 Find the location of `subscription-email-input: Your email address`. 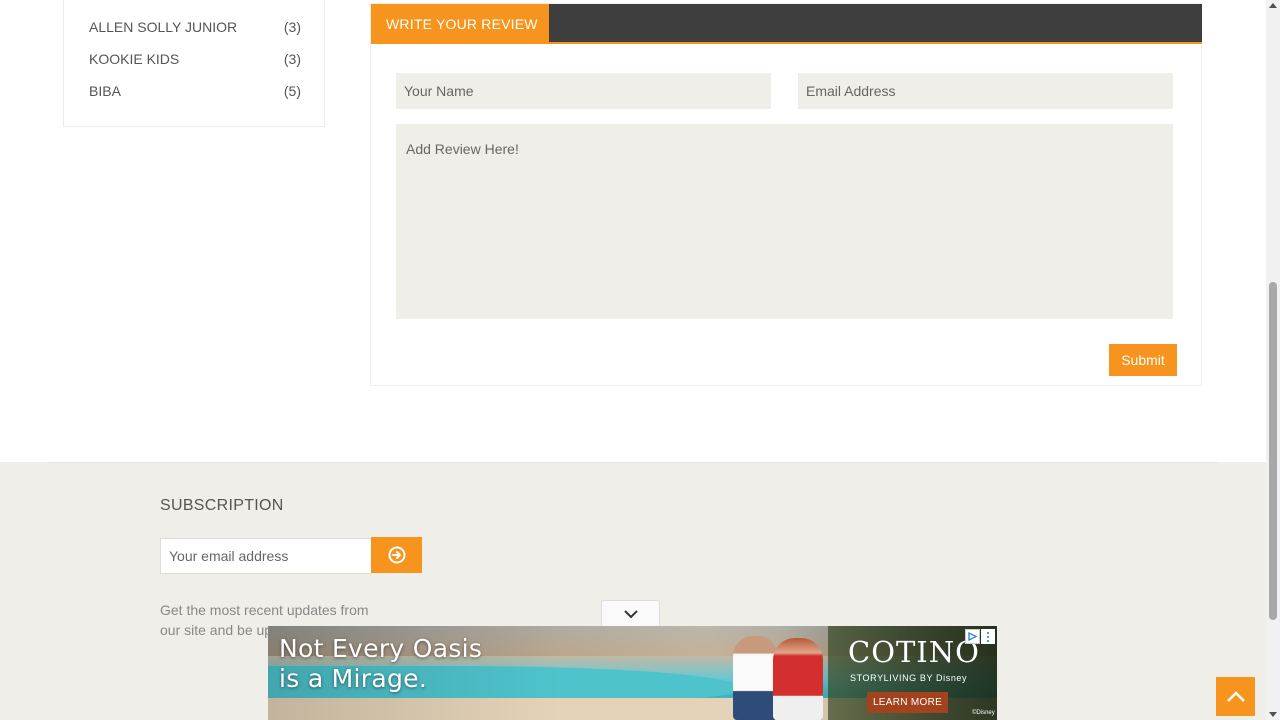

subscription-email-input: Your email address is located at coordinates (266, 556).